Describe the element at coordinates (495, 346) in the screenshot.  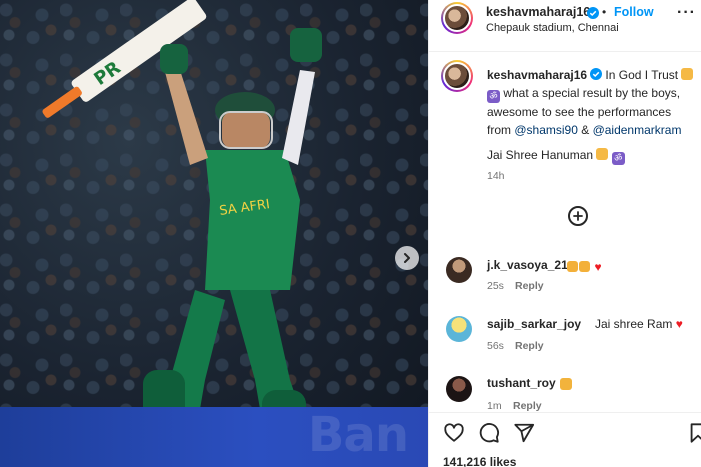
I see `comment-age: 56s` at that location.